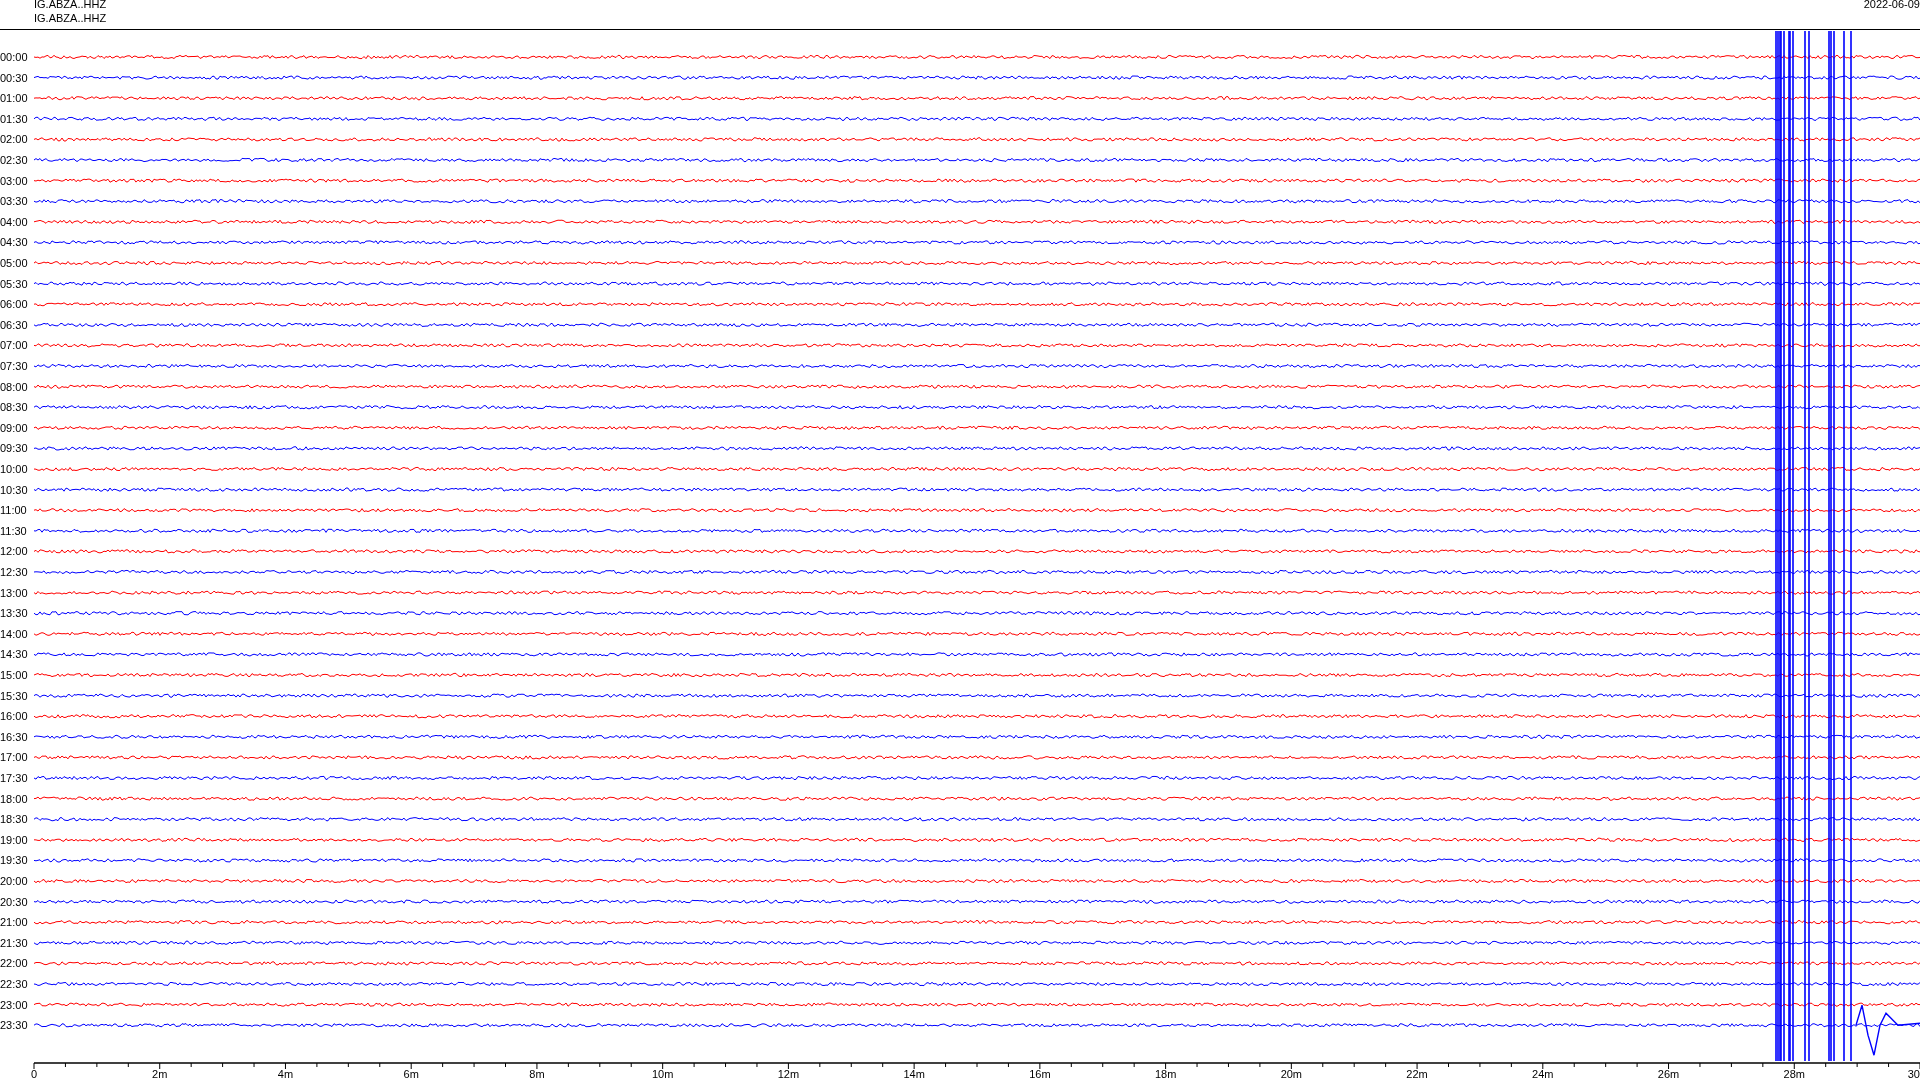 Image resolution: width=1920 pixels, height=1080 pixels. What do you see at coordinates (160, 1073) in the screenshot?
I see `axis-tick-label: 2m` at bounding box center [160, 1073].